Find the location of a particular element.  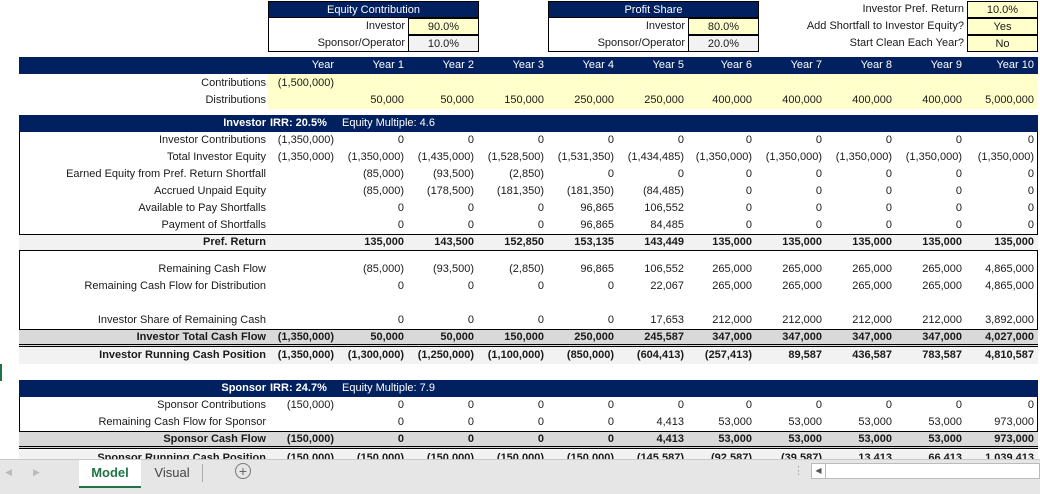

investor-row-7-year-10: 4,865,000 is located at coordinates (1002, 269).